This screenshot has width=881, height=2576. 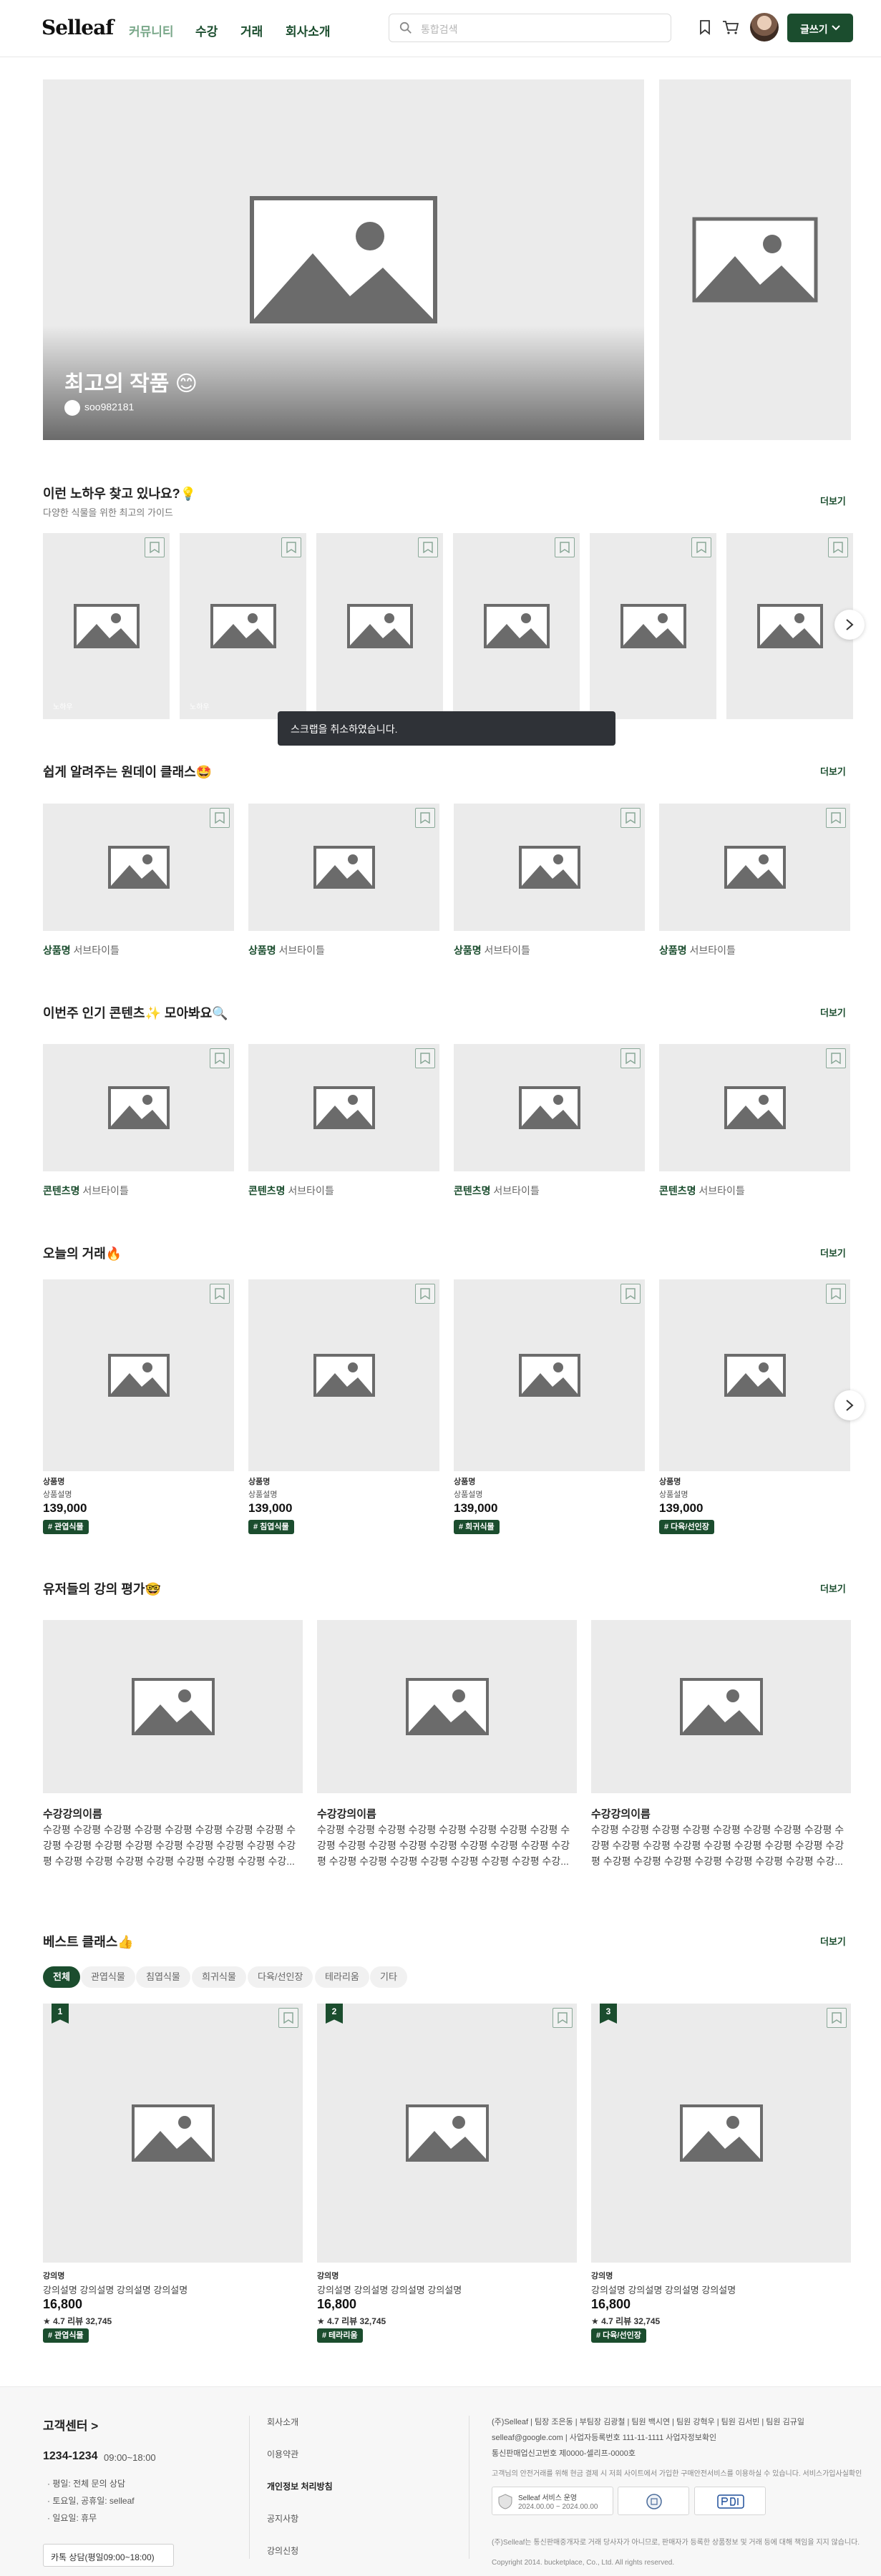 I want to click on oneday-more-link: 더보기, so click(x=833, y=771).